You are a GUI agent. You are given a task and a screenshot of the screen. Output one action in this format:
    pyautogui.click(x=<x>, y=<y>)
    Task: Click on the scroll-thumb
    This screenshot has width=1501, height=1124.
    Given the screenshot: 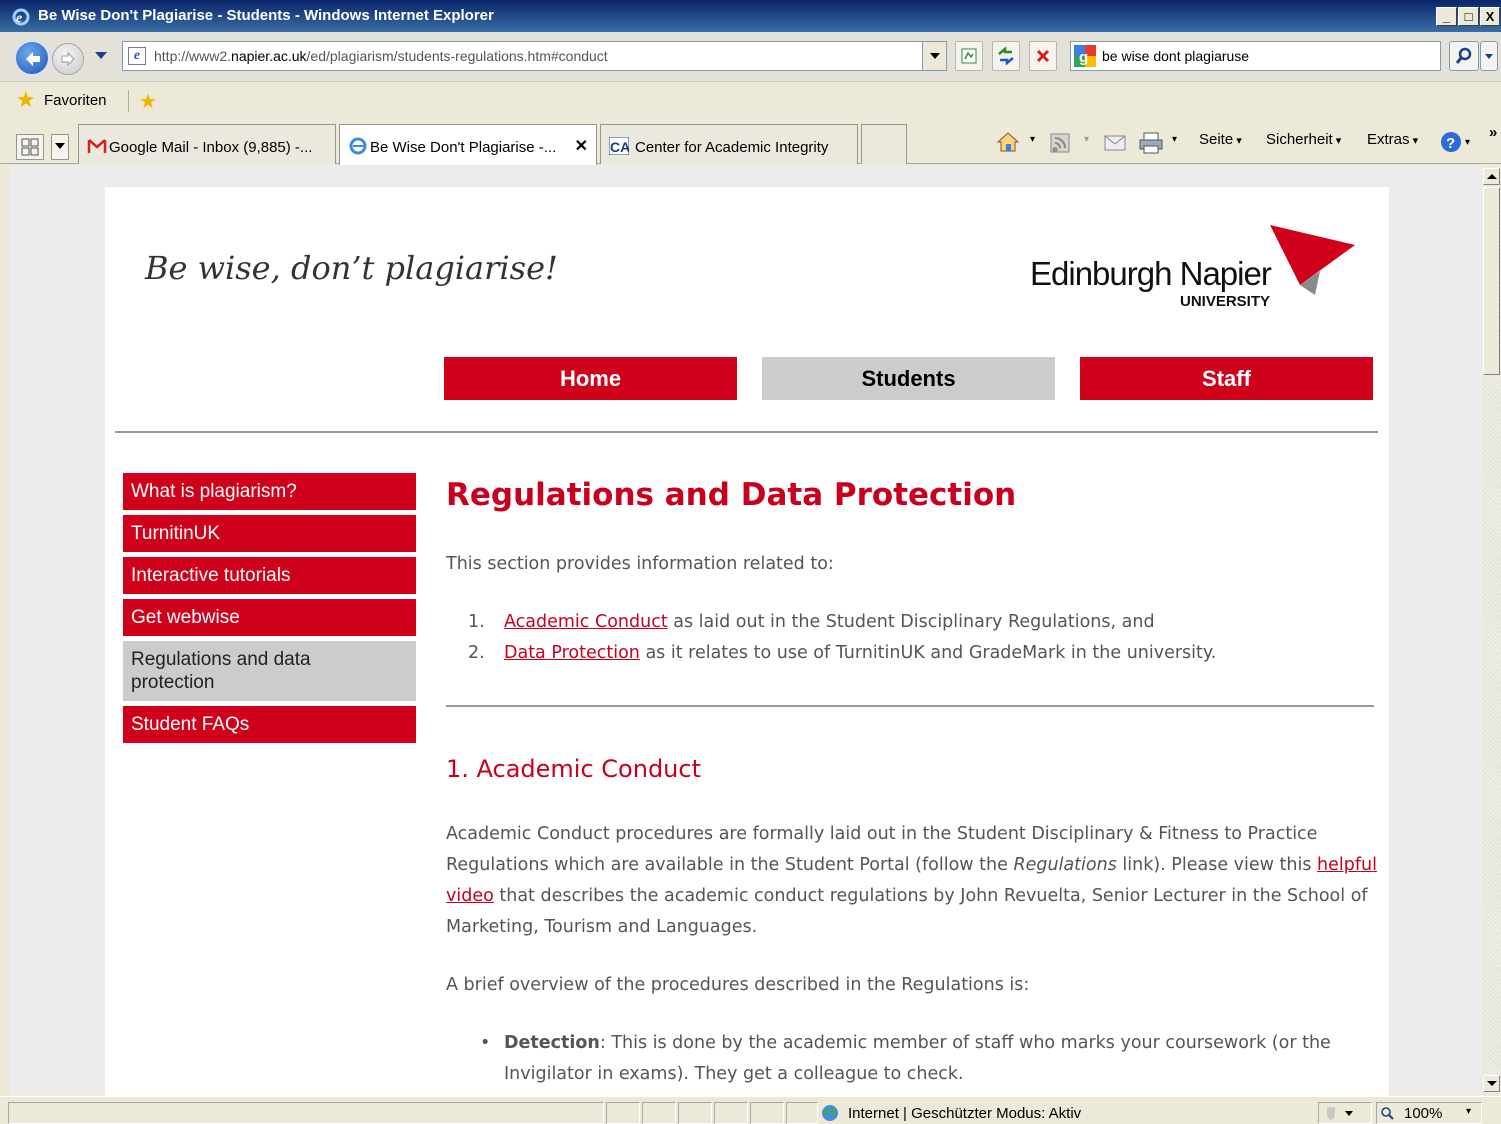 What is the action you would take?
    pyautogui.click(x=1491, y=281)
    